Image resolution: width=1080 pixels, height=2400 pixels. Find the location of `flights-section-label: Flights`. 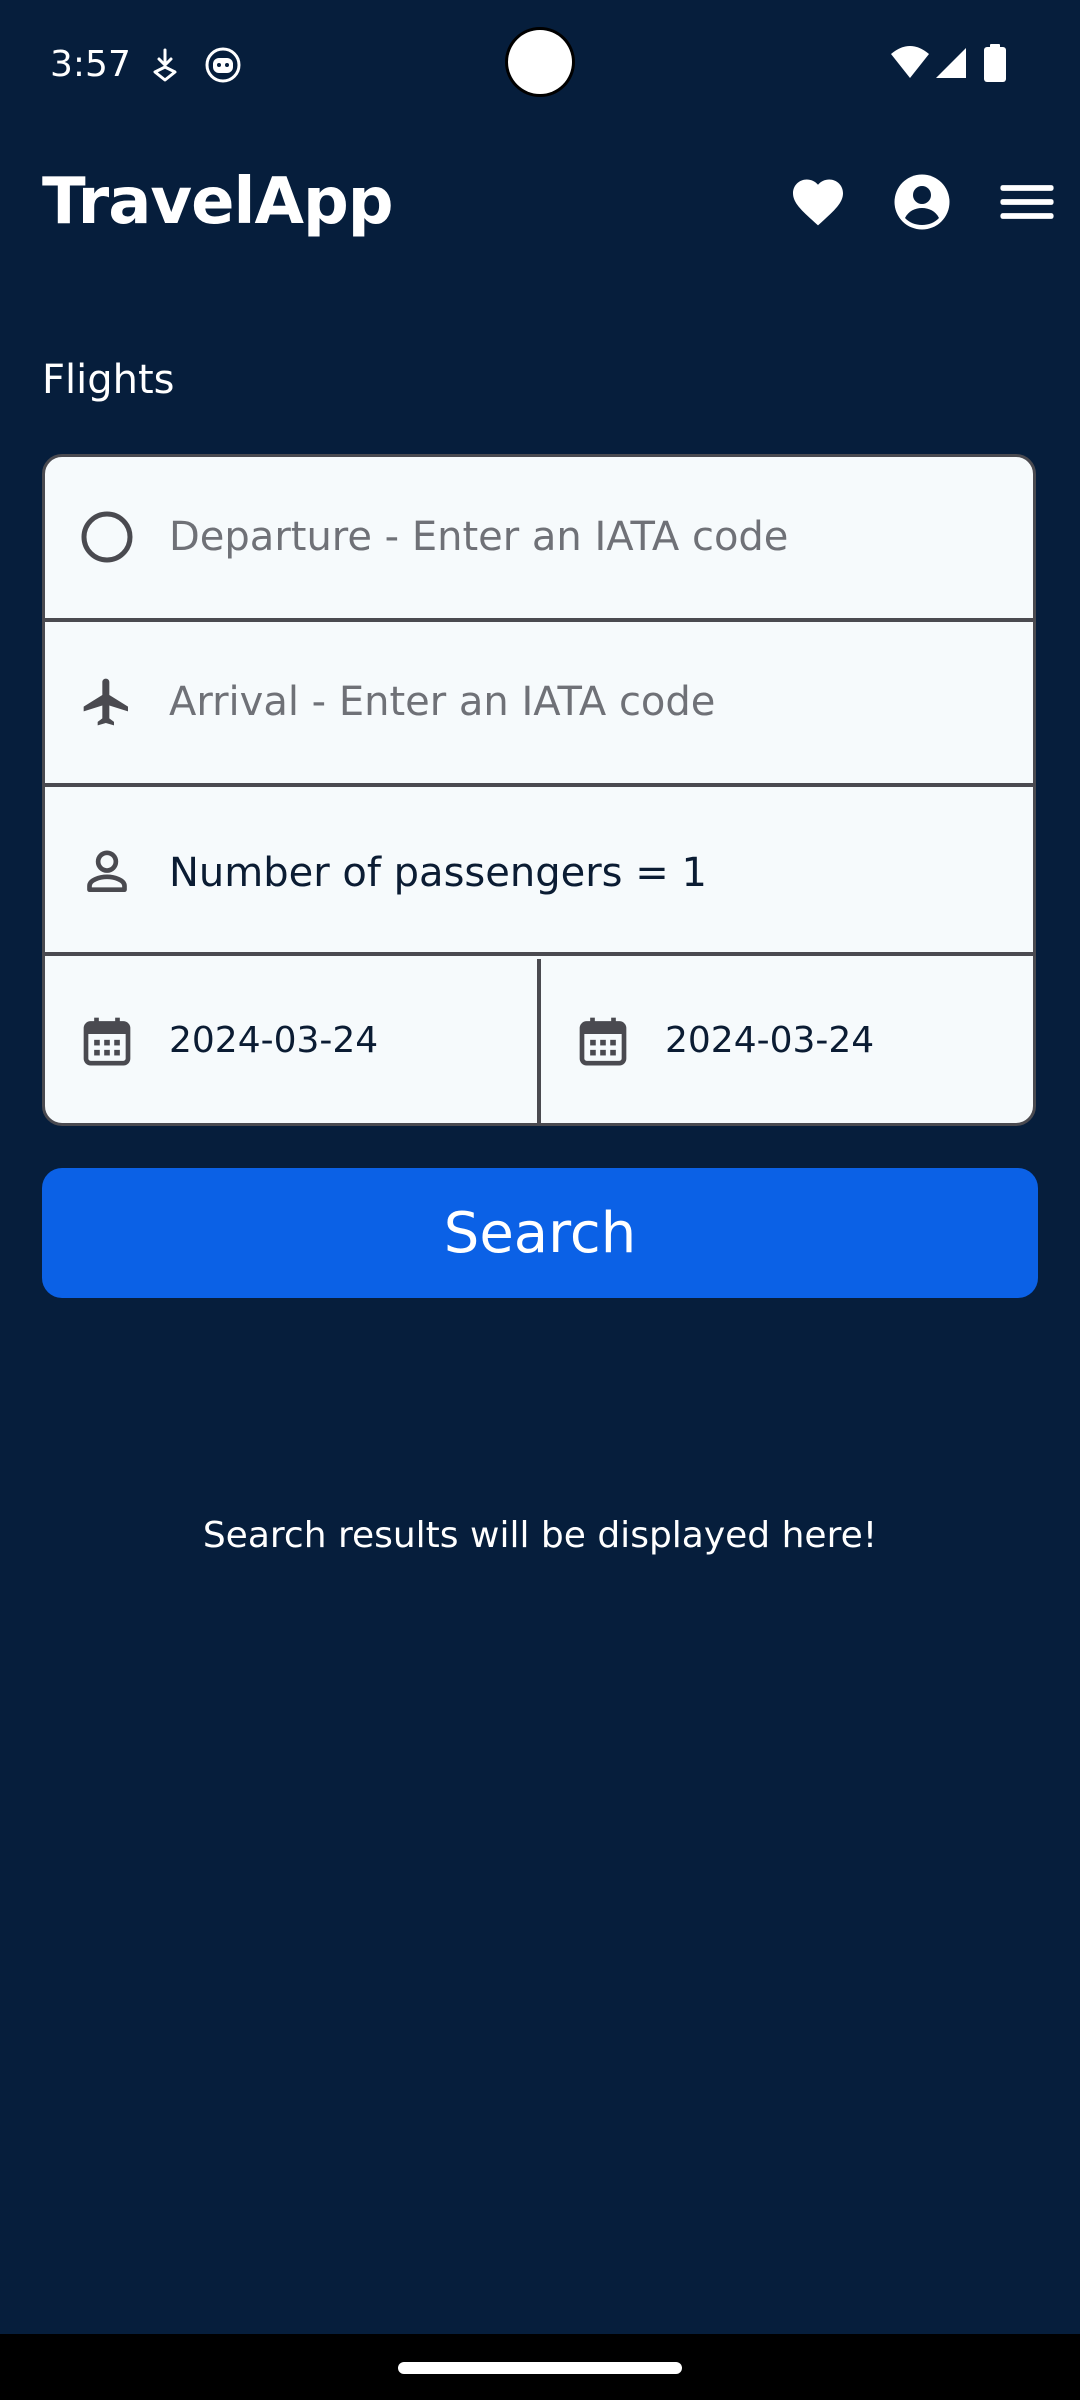

flights-section-label: Flights is located at coordinates (108, 380).